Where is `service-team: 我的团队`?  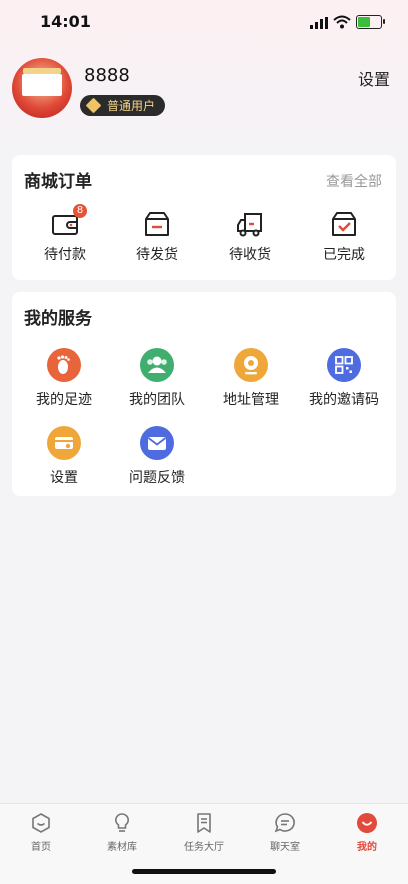
service-team: 我的团队 is located at coordinates (157, 378).